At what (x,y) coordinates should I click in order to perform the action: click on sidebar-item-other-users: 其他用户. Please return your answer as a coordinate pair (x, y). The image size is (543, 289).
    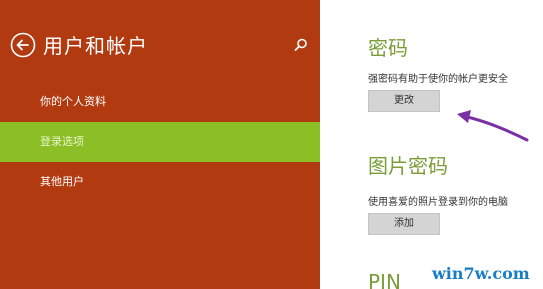
    Looking at the image, I should click on (160, 182).